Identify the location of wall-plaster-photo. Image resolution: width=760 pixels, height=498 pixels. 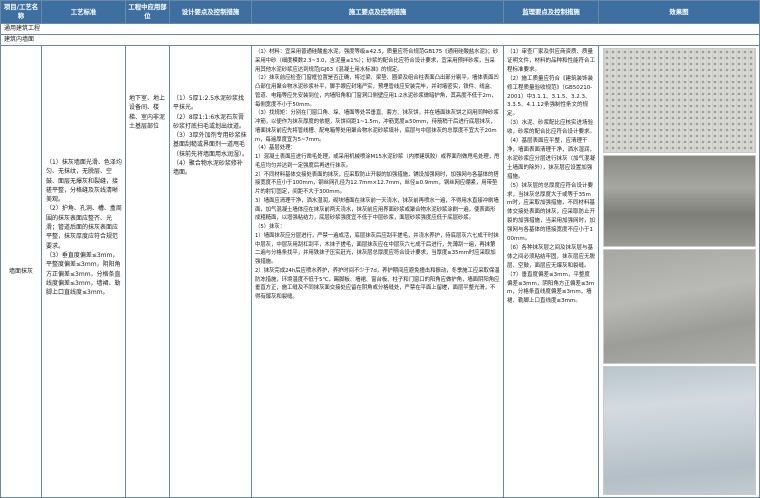
(679, 201).